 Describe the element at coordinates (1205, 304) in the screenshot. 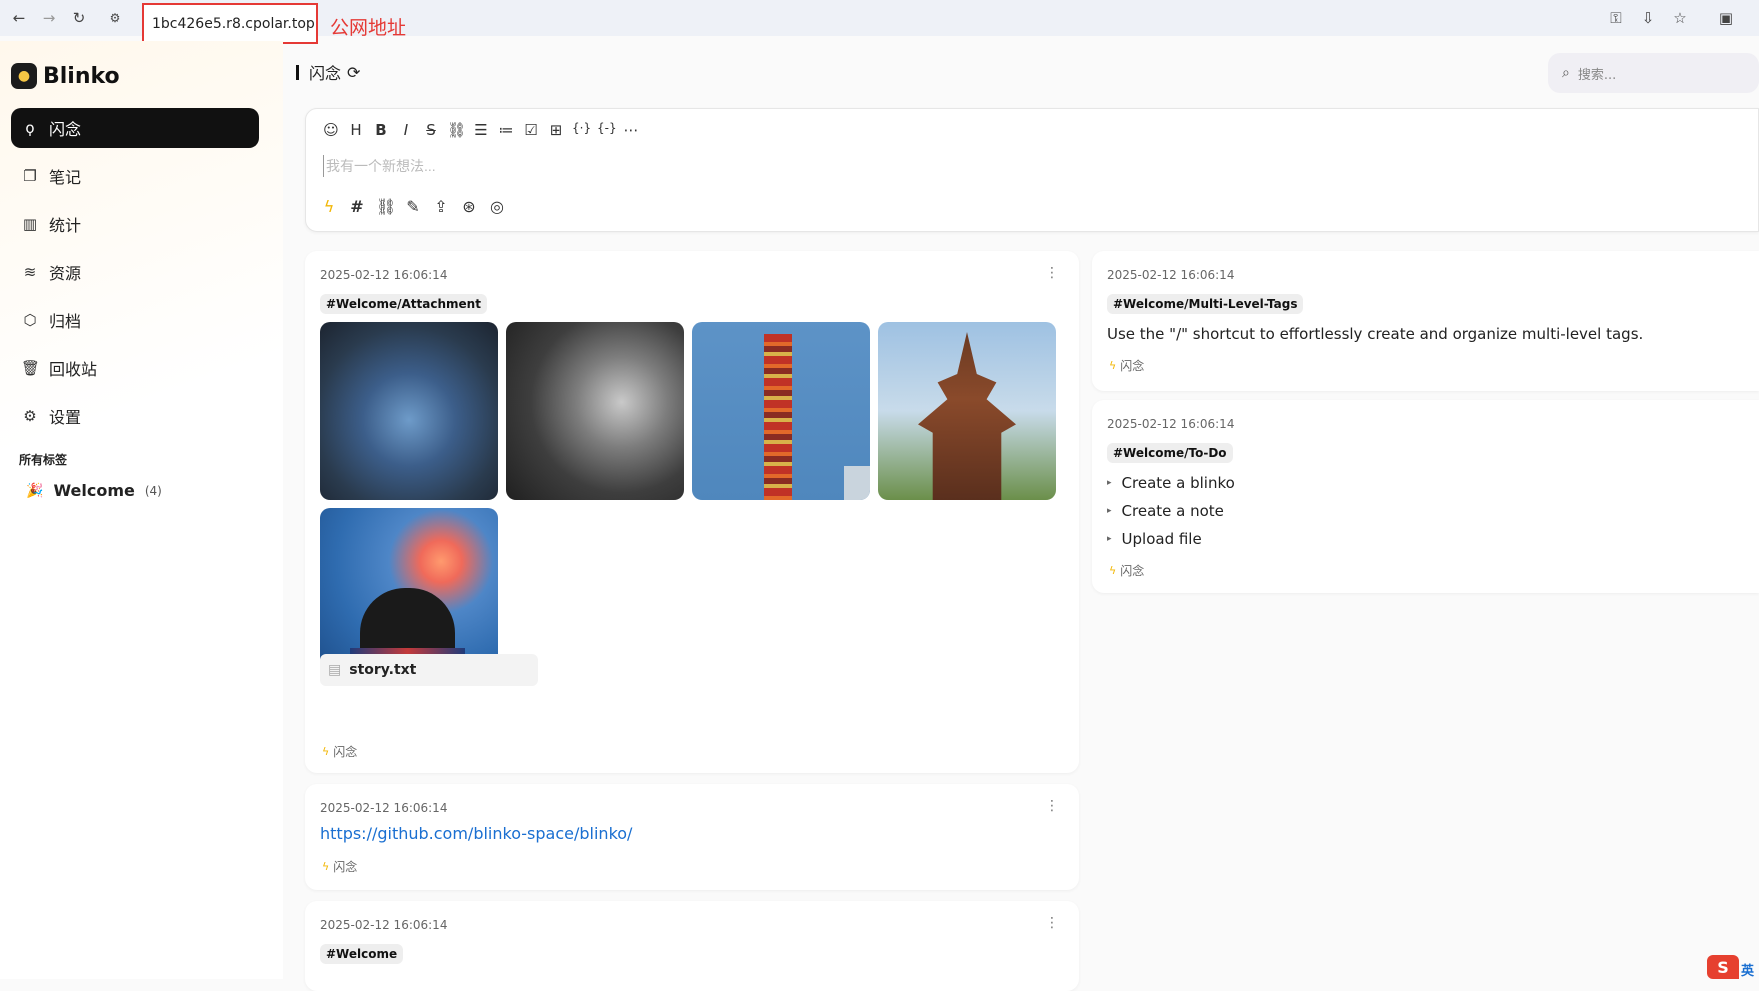

I see `note-tag: #Welcome/Multi-Level-Tags` at that location.